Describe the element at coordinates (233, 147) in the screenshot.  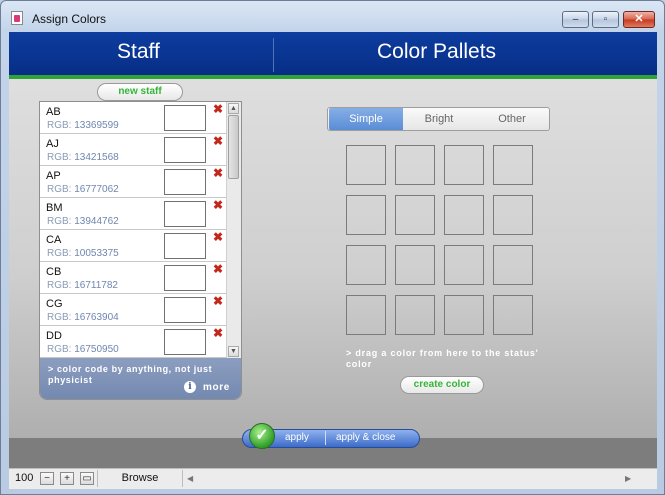
I see `scroll-thumb` at that location.